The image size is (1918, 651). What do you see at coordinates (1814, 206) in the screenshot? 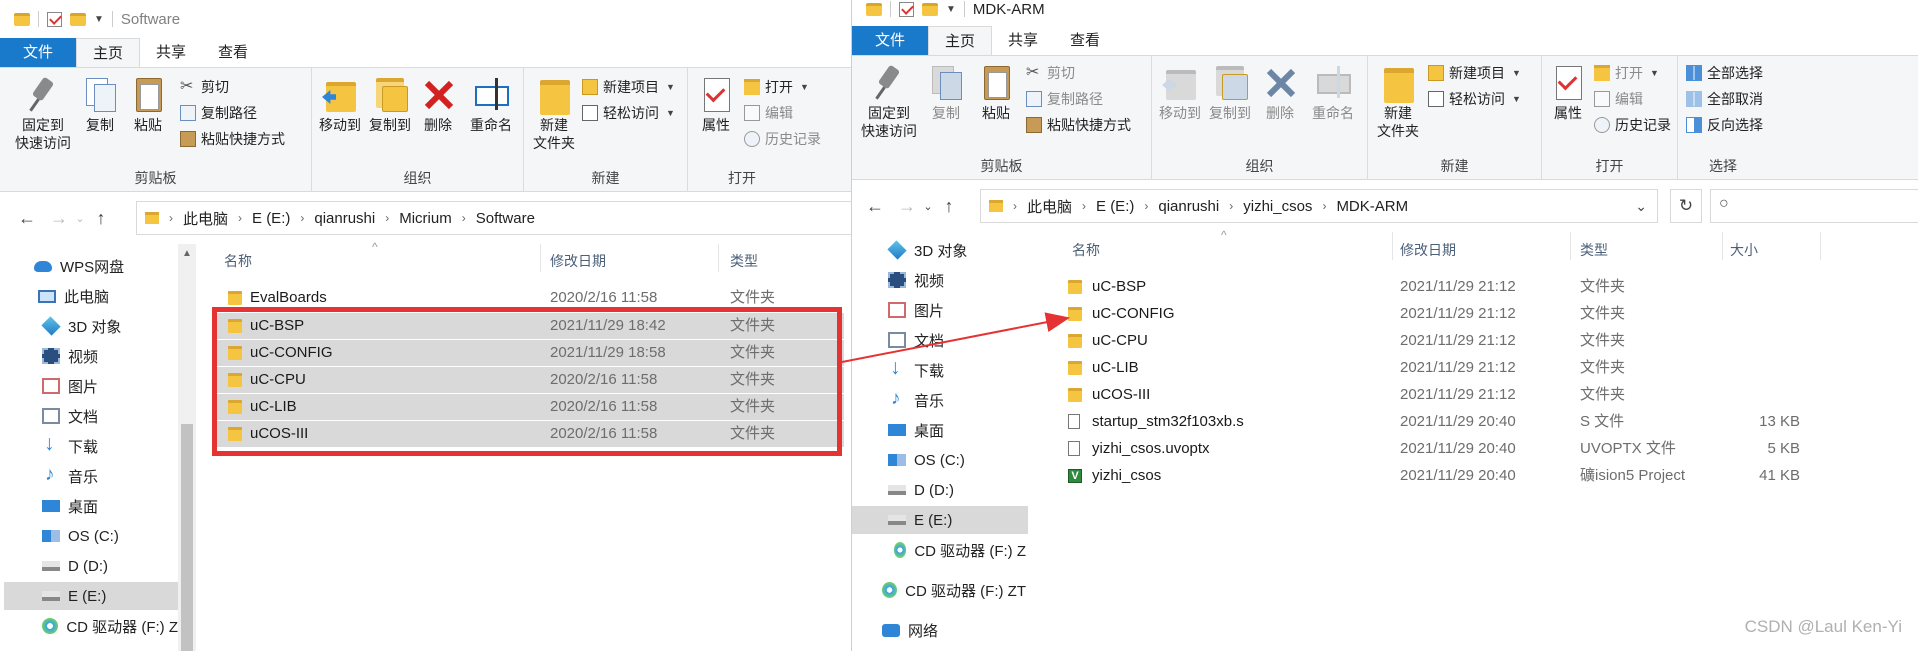
I see `search-input: ○` at bounding box center [1814, 206].